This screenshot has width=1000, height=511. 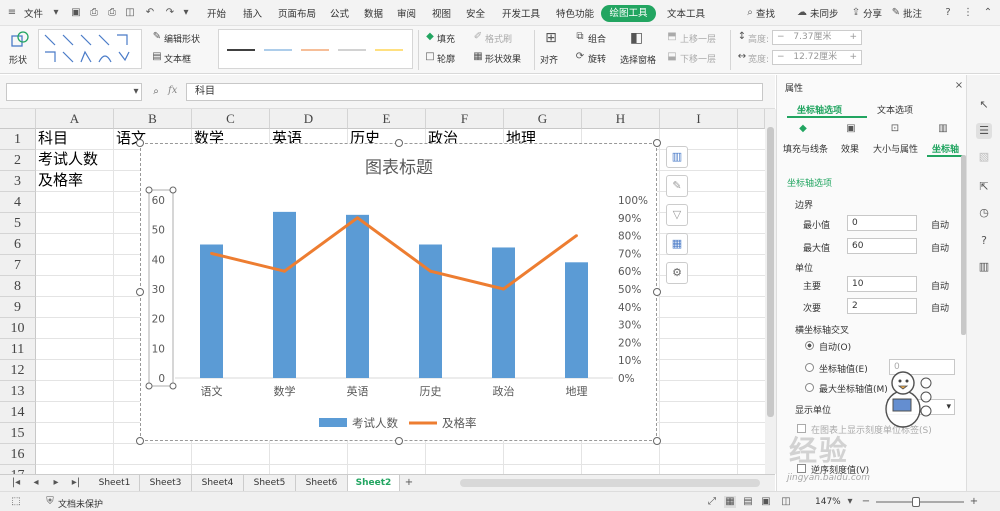 What do you see at coordinates (12, 13) in the screenshot?
I see `menu-icon: ≡` at bounding box center [12, 13].